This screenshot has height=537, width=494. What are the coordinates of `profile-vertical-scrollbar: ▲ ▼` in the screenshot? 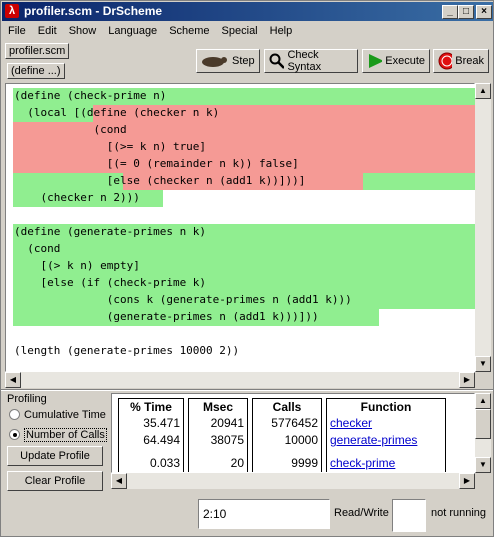 It's located at (483, 433).